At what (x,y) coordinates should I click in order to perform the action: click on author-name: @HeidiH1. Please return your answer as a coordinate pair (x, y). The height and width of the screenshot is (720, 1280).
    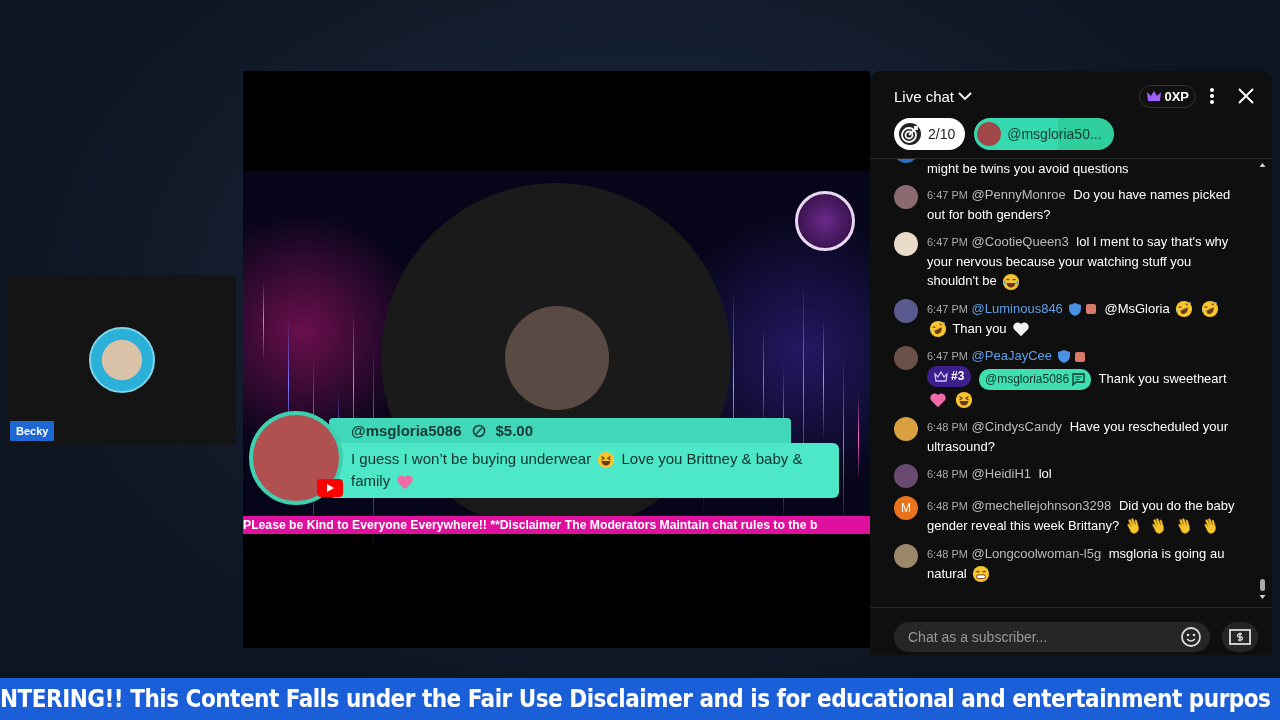
    Looking at the image, I should click on (1001, 474).